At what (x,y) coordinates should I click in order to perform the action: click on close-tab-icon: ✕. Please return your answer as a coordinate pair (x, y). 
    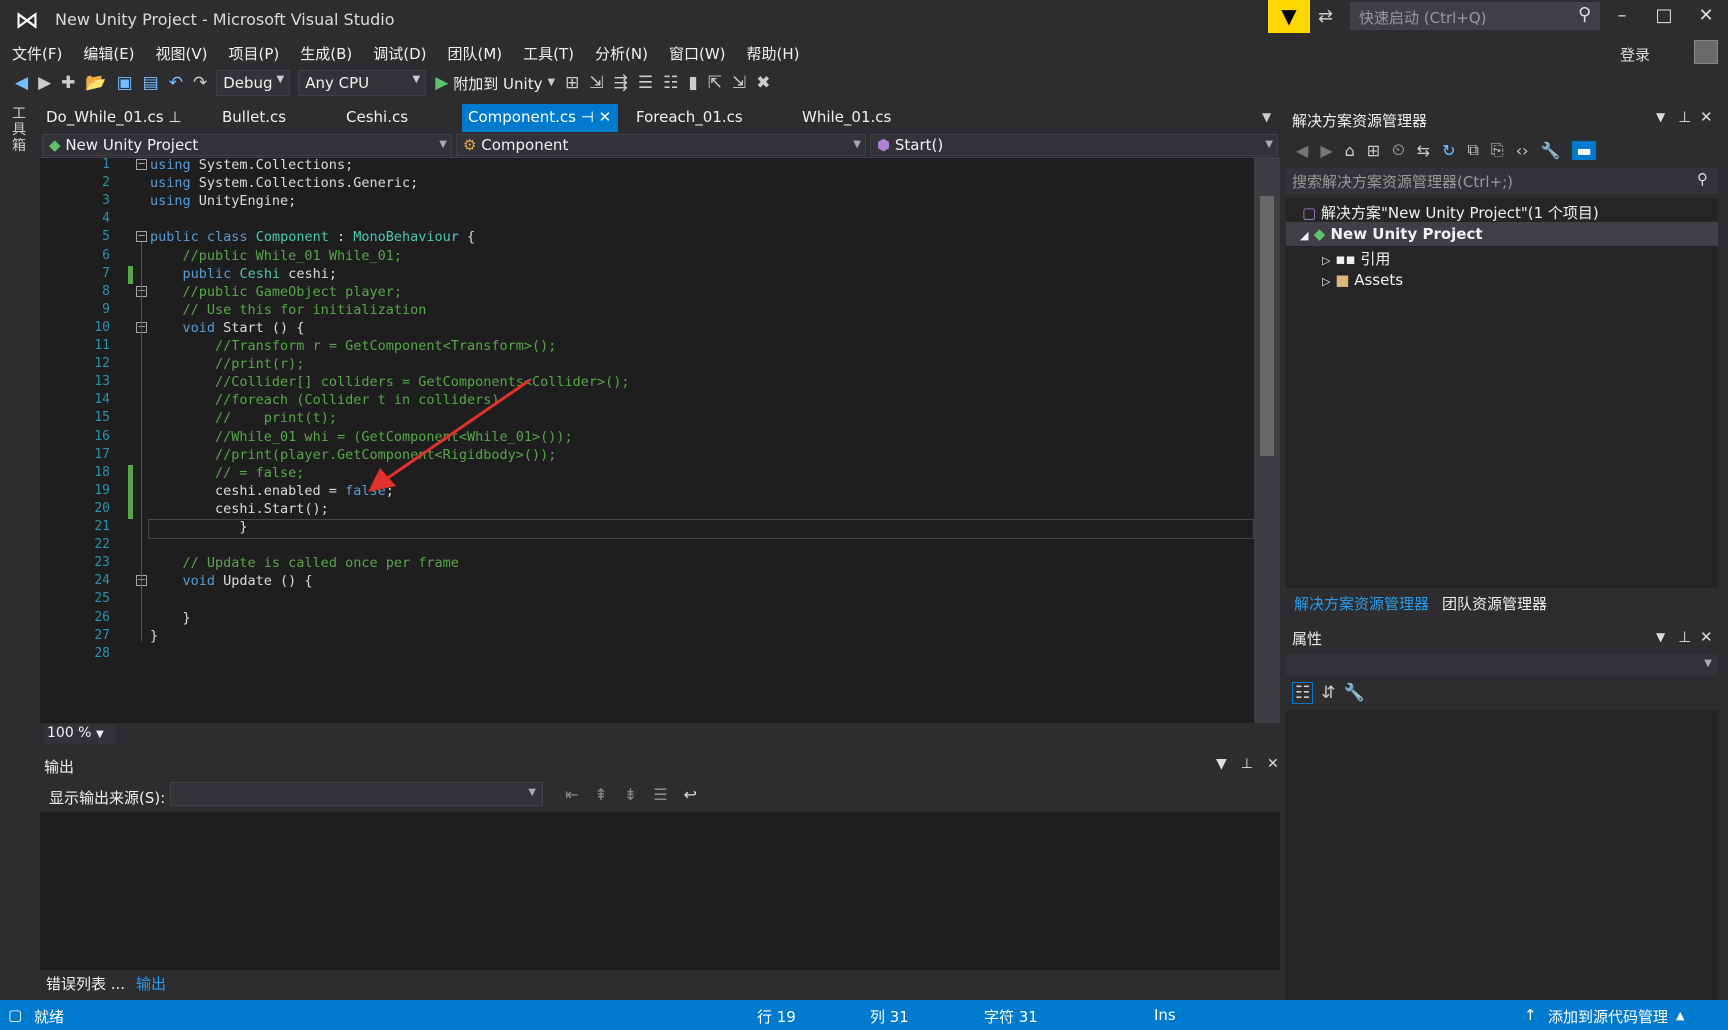
    Looking at the image, I should click on (605, 117).